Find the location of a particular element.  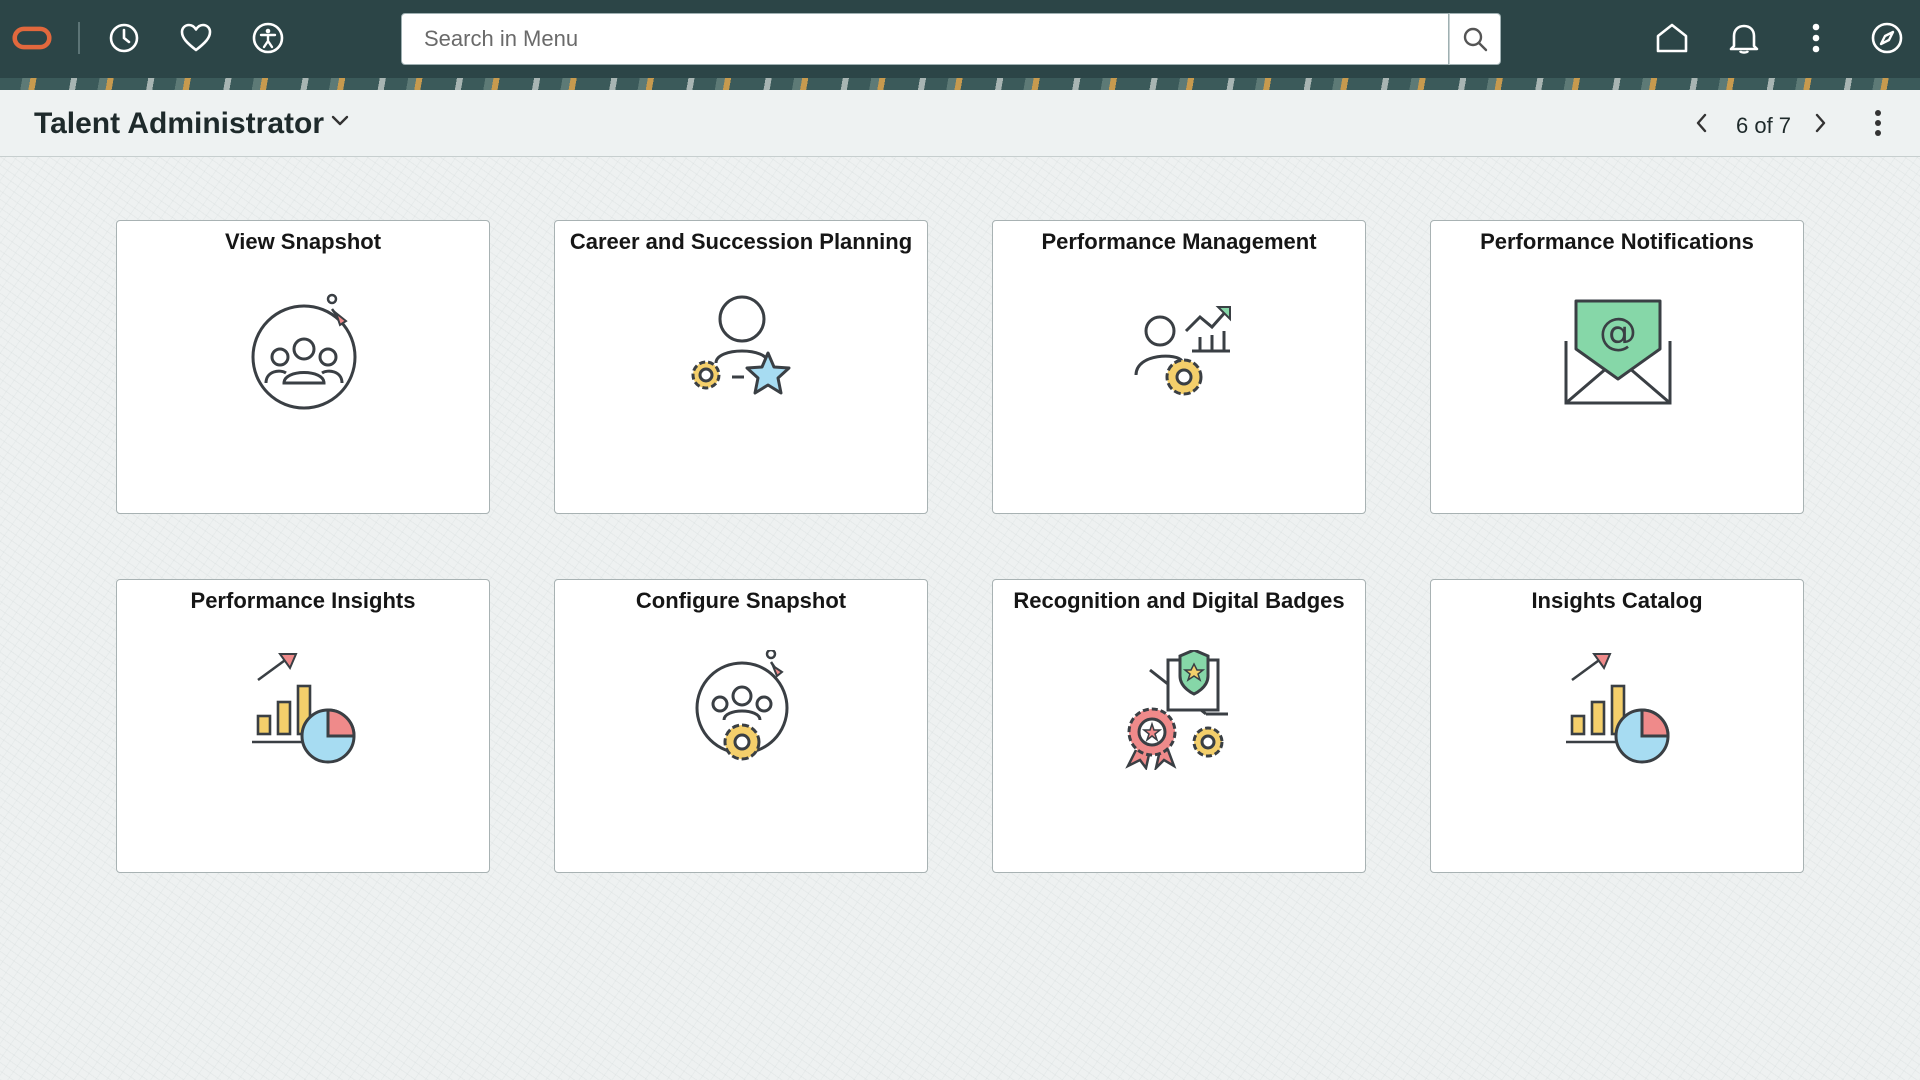

global-header is located at coordinates (960, 39).